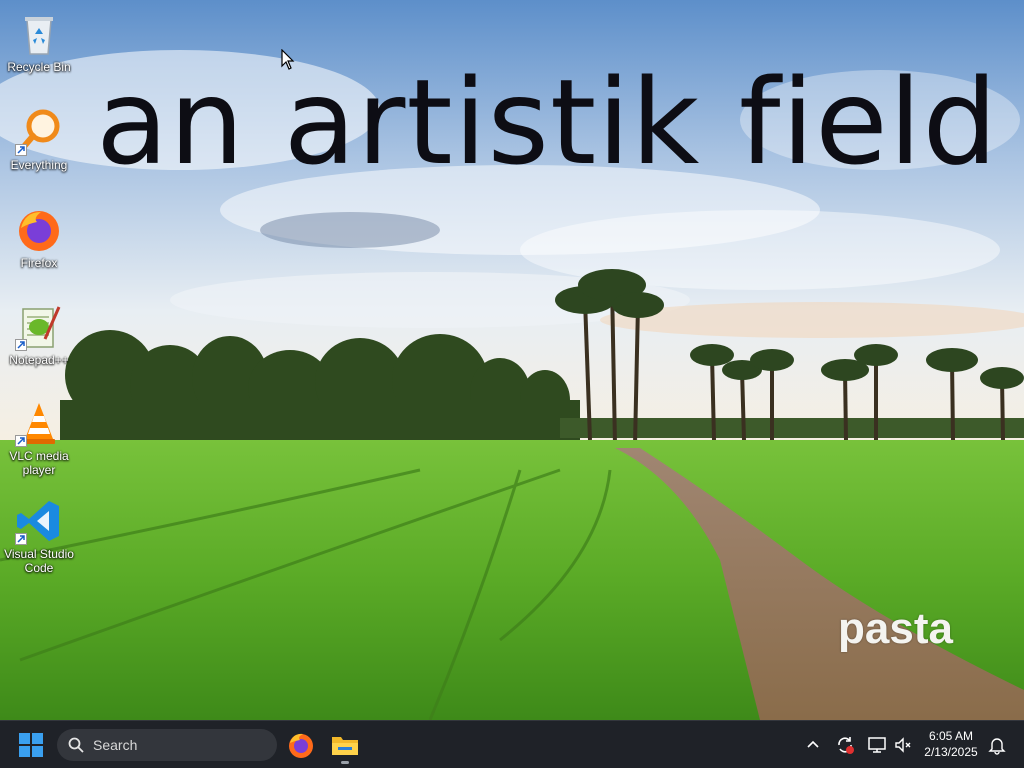  I want to click on chevron-up-icon, so click(813, 744).